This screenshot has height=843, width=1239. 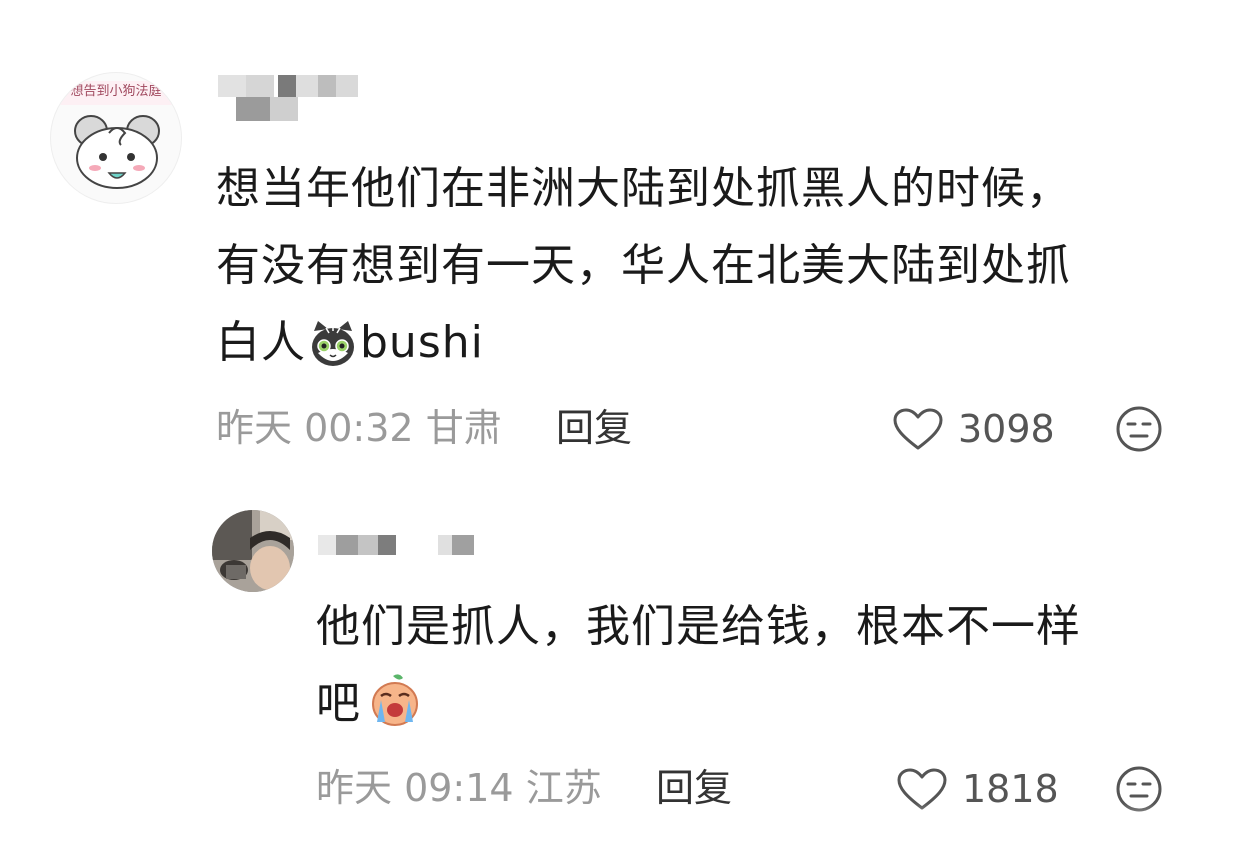 I want to click on comment-time: 昨天 00:32, so click(x=315, y=428).